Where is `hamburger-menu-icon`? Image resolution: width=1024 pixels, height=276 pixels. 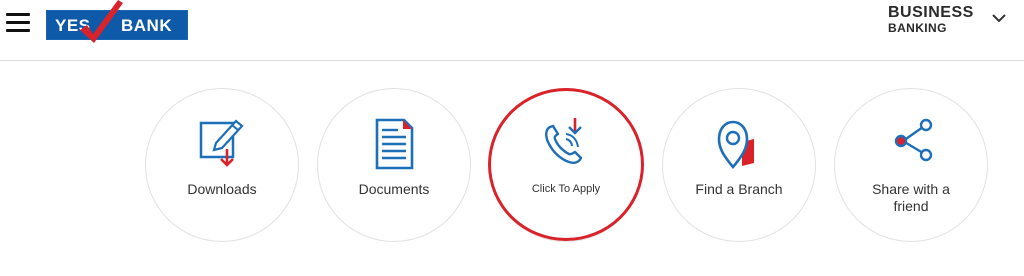 hamburger-menu-icon is located at coordinates (18, 23).